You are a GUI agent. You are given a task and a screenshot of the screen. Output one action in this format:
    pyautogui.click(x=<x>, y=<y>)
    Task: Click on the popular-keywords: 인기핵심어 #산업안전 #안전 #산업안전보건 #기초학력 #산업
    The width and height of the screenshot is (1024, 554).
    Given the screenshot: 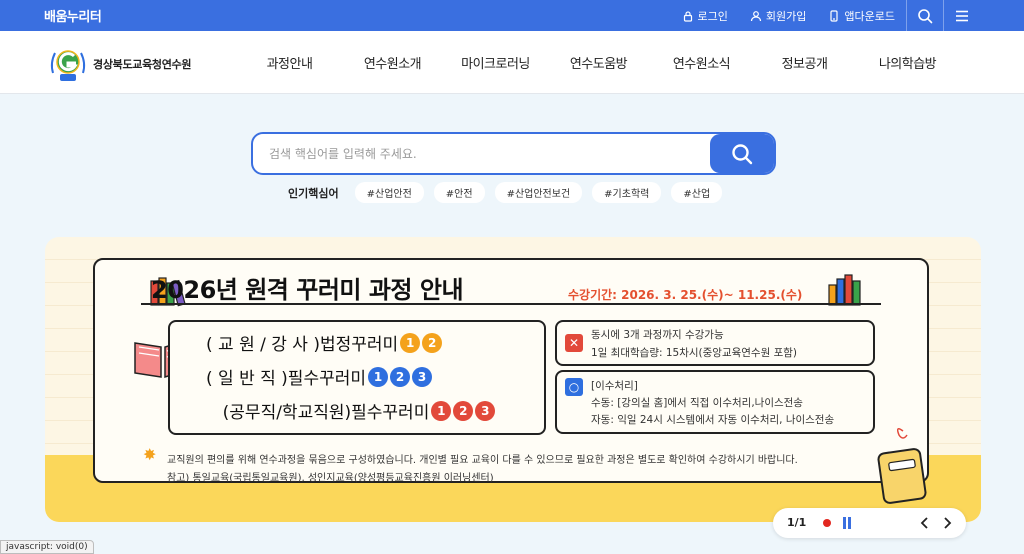 What is the action you would take?
    pyautogui.click(x=505, y=192)
    